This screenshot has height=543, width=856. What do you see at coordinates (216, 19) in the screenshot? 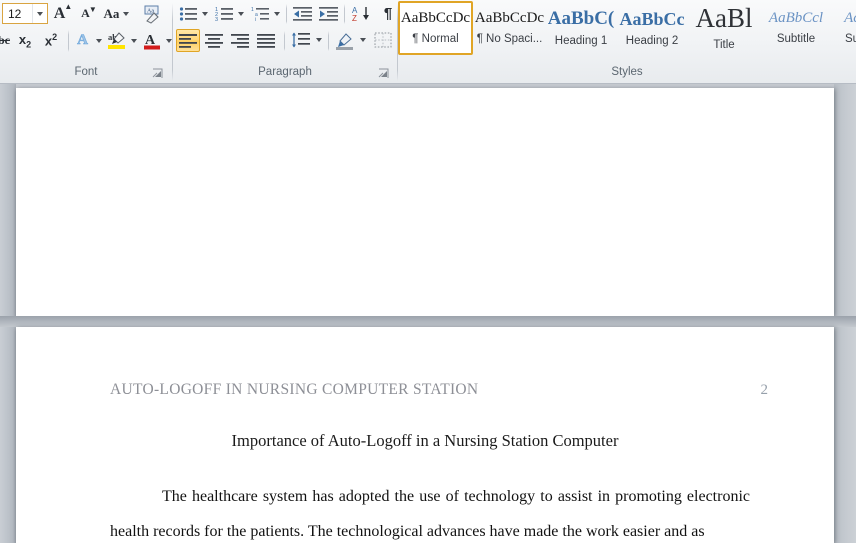
I see `svg-text: 3` at bounding box center [216, 19].